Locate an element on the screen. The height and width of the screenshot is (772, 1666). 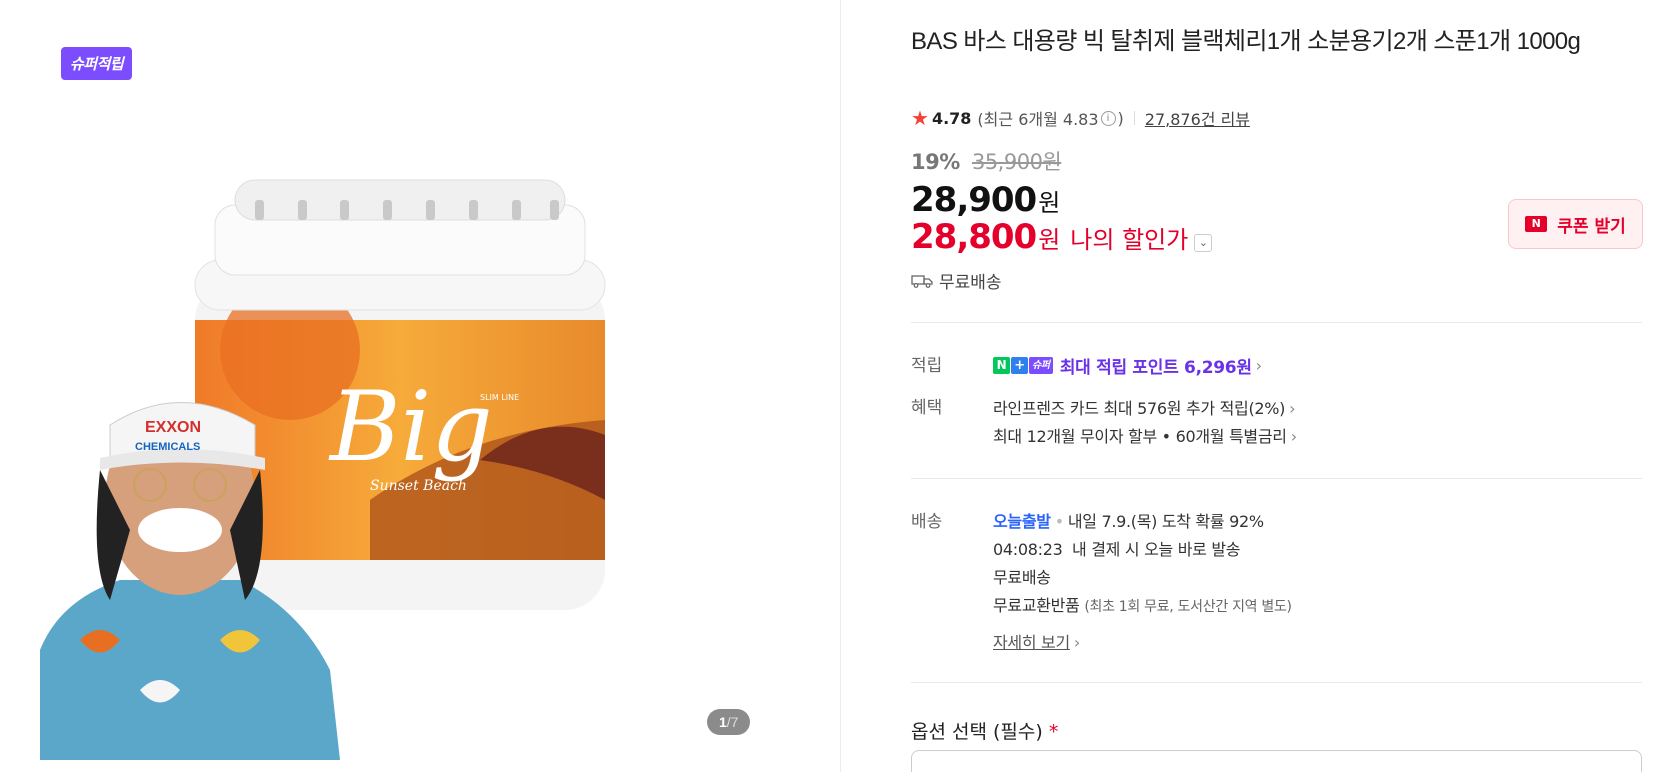
option-select is located at coordinates (1276, 761).